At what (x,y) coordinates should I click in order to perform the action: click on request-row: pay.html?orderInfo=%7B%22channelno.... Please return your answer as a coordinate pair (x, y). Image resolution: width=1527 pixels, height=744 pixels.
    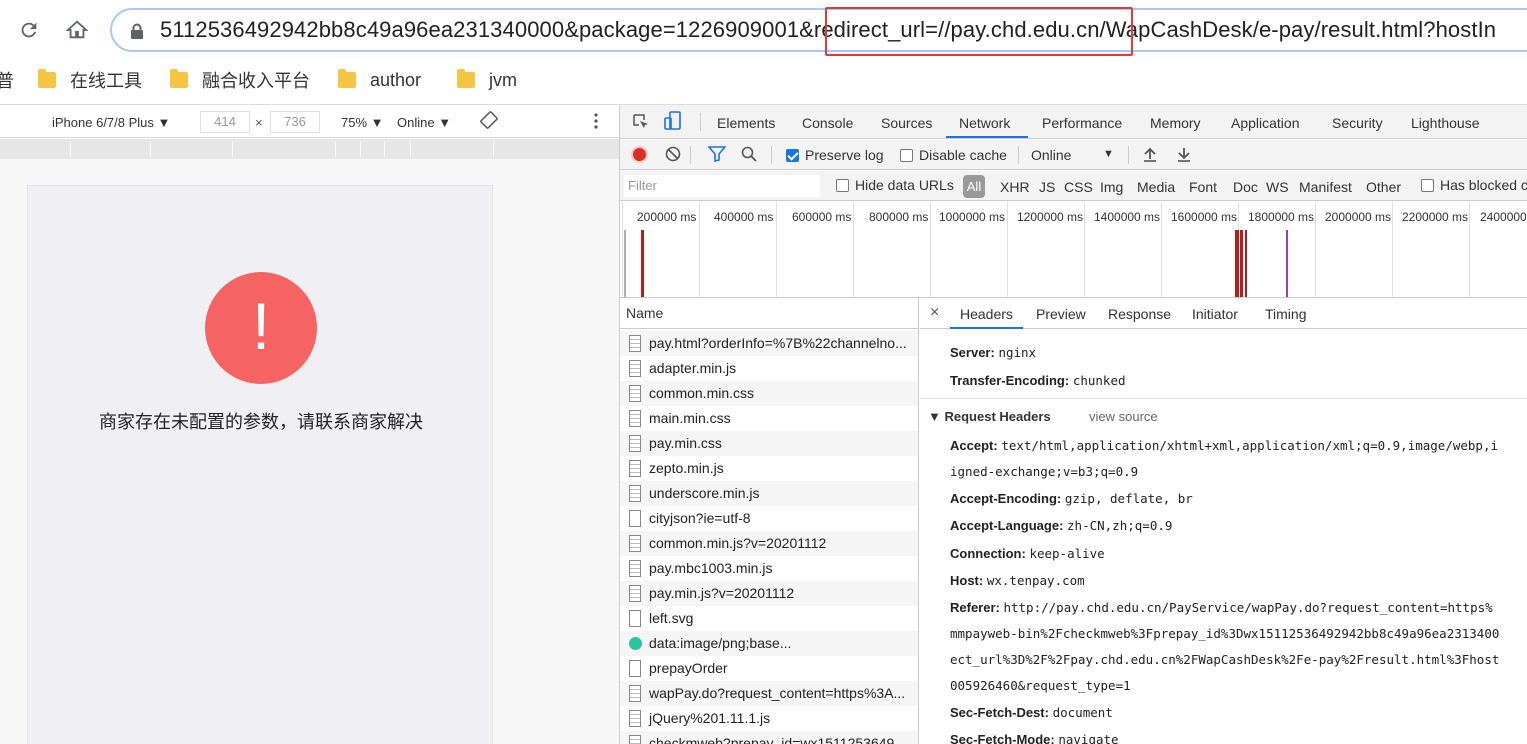
    Looking at the image, I should click on (769, 343).